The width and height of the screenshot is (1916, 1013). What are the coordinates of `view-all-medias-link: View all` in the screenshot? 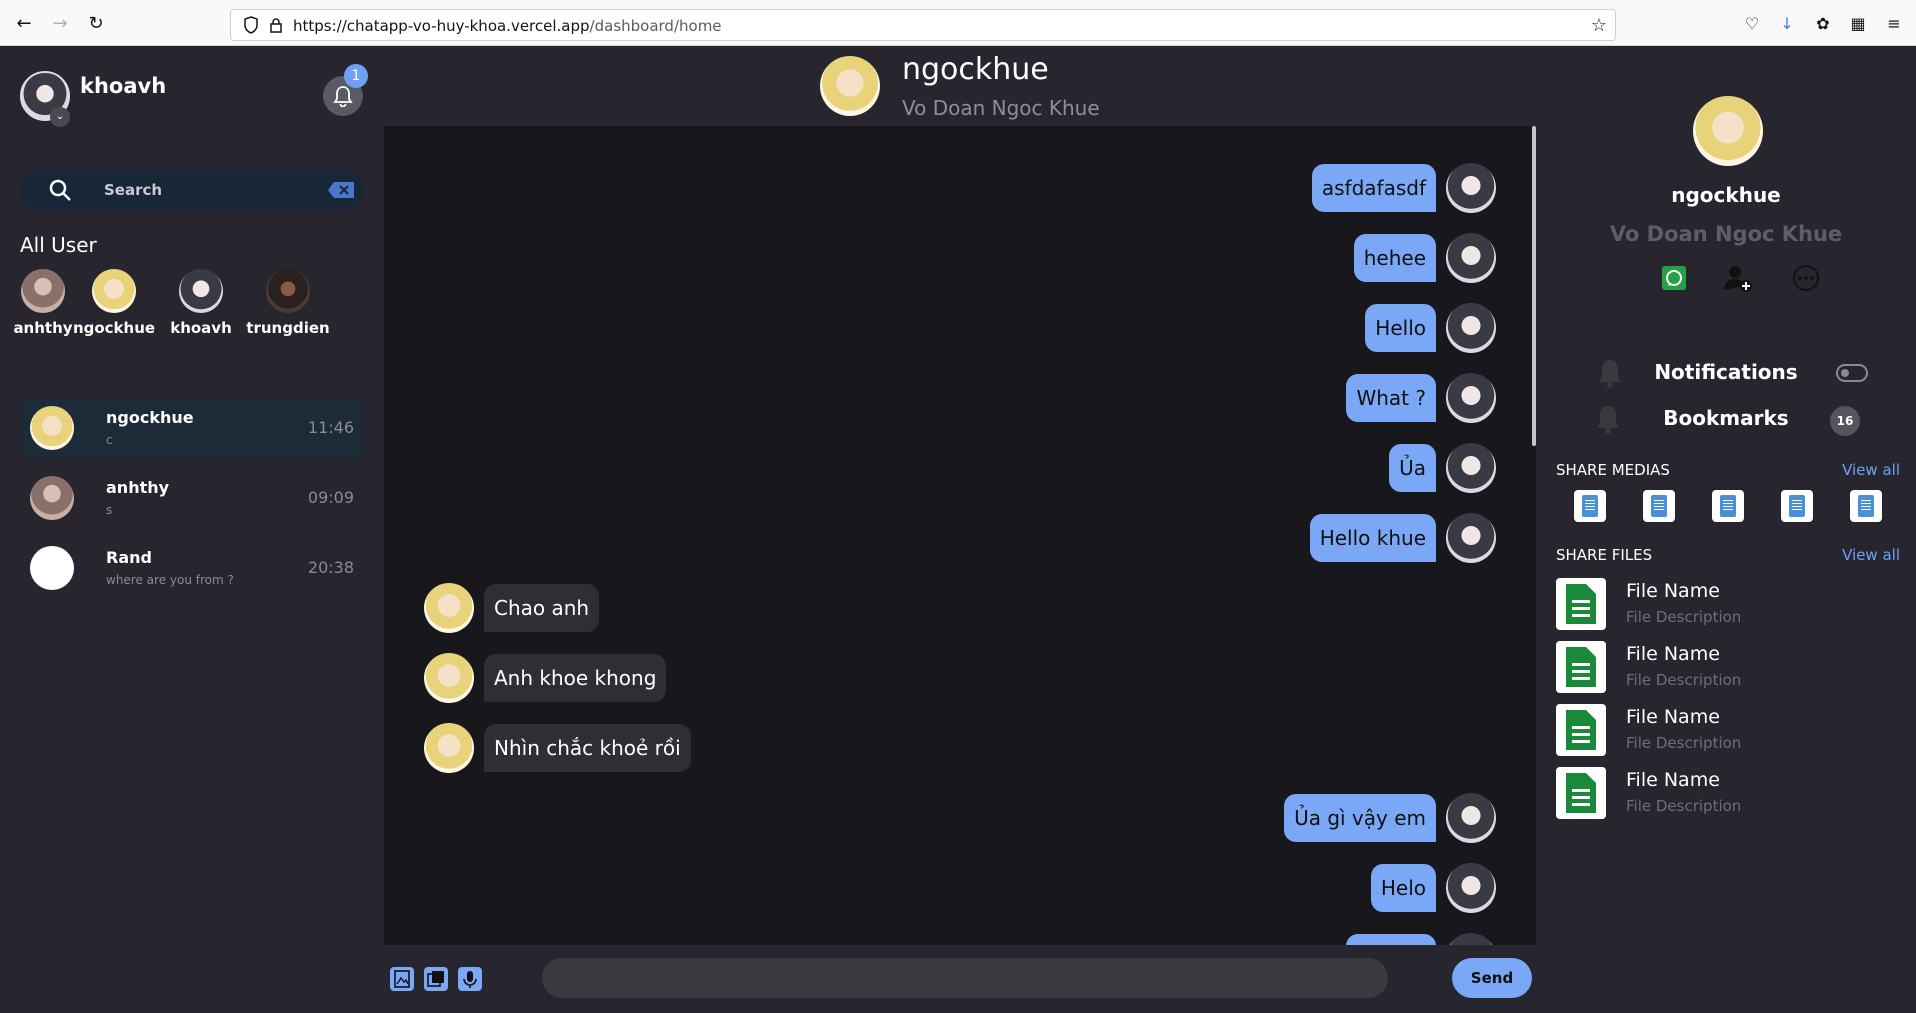 It's located at (1871, 470).